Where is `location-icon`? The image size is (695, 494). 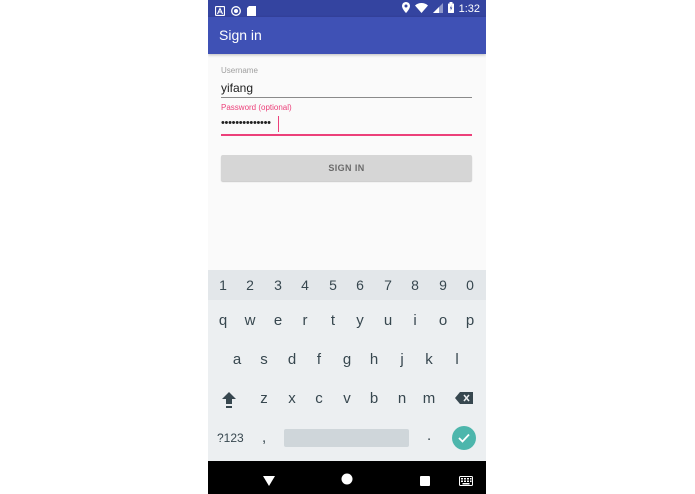 location-icon is located at coordinates (405, 9).